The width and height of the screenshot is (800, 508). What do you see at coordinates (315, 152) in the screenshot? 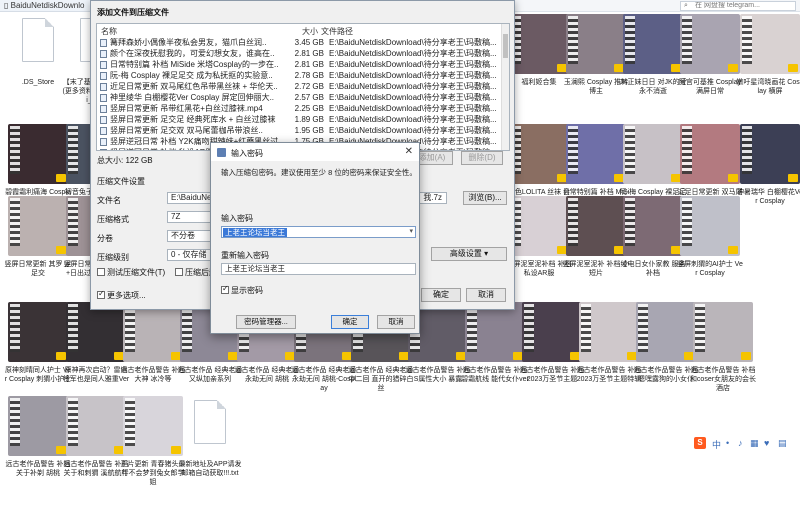
I see `password-dialog-titlebar: 输入密码 ✕` at bounding box center [315, 152].